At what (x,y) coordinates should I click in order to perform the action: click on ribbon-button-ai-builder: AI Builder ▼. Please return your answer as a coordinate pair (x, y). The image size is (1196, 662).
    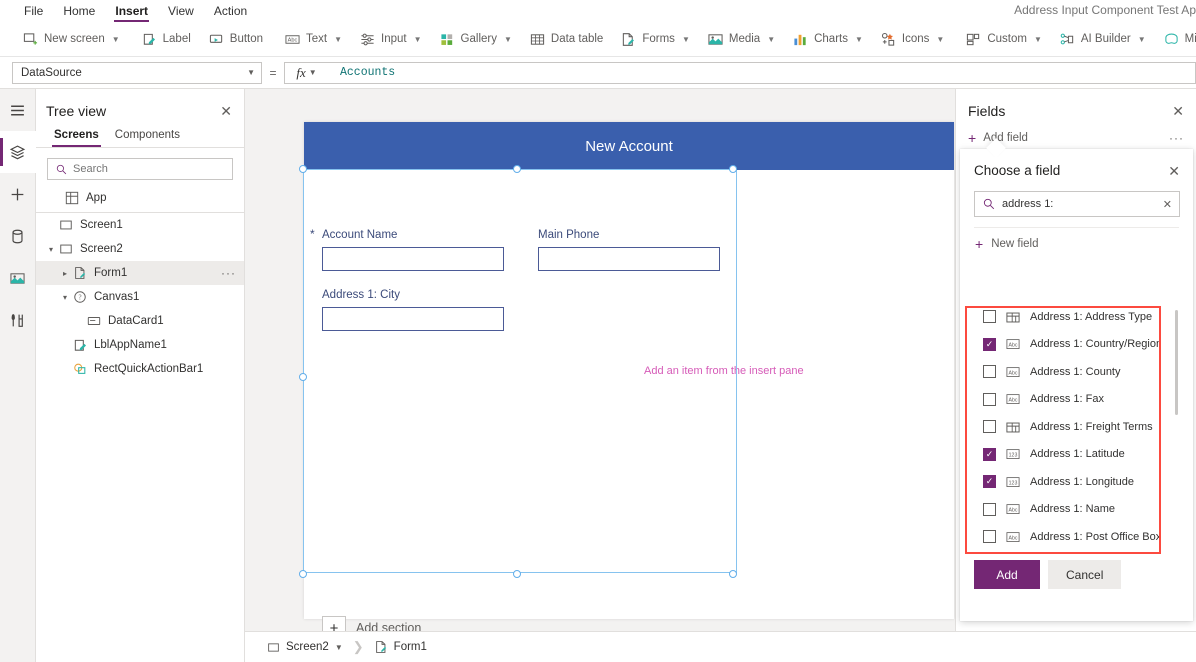
    Looking at the image, I should click on (1103, 39).